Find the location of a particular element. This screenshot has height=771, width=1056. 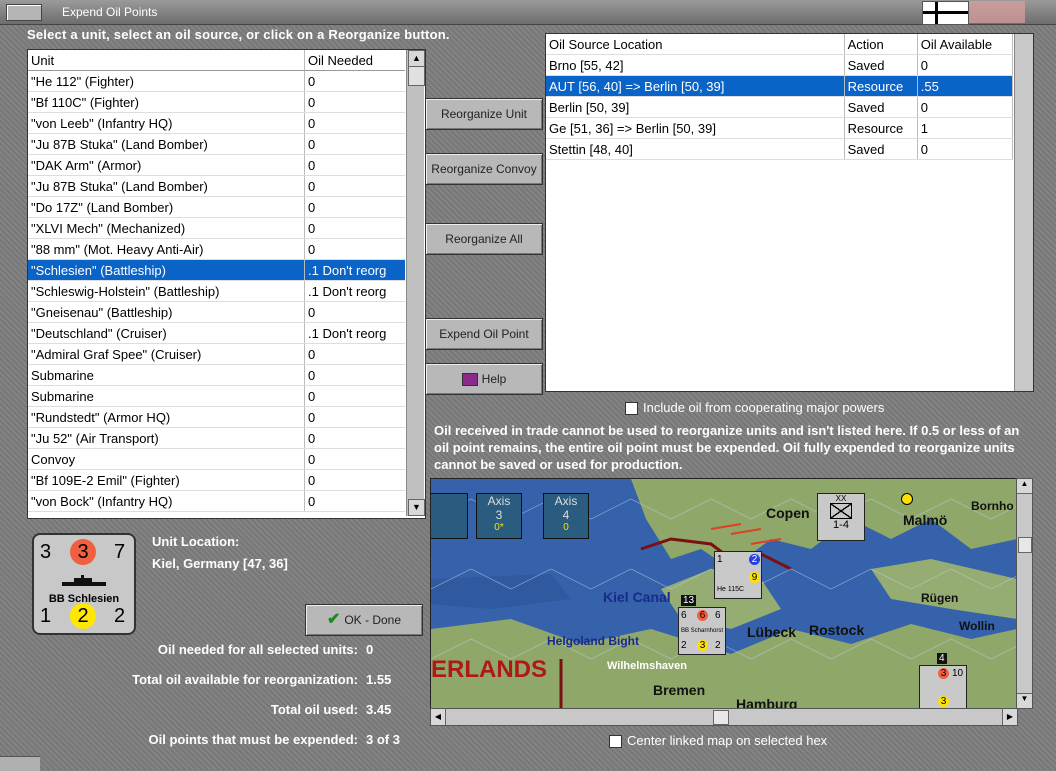

unit-location-label: Unit Location: is located at coordinates (196, 541).